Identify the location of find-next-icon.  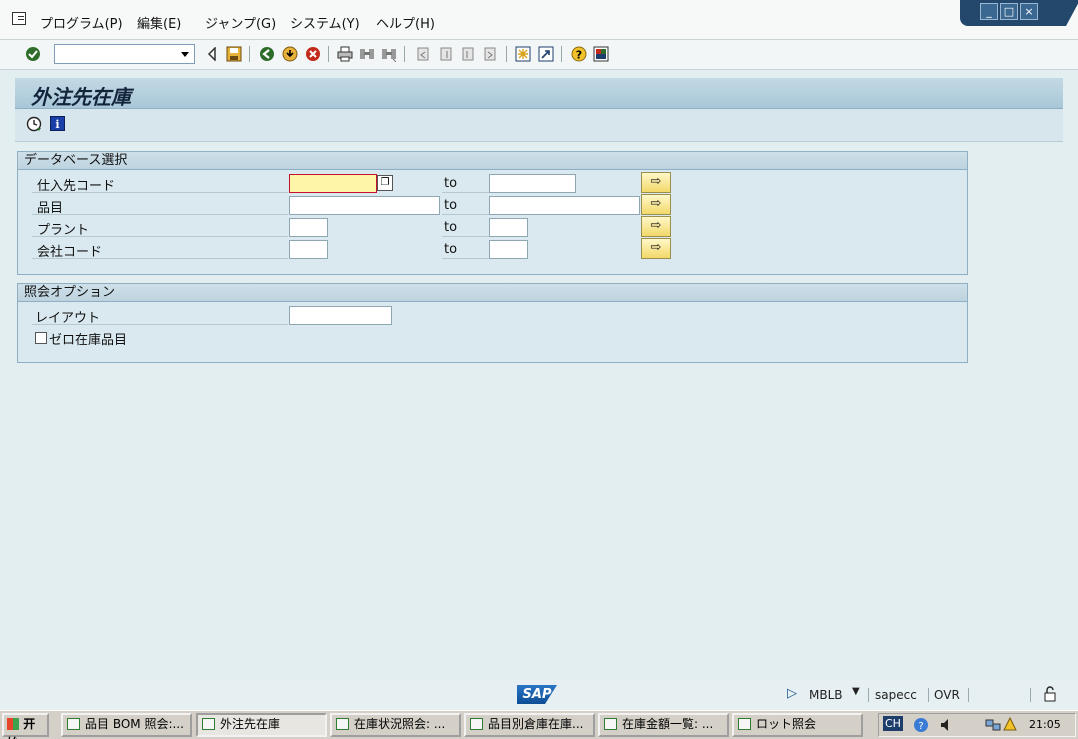
(388, 53).